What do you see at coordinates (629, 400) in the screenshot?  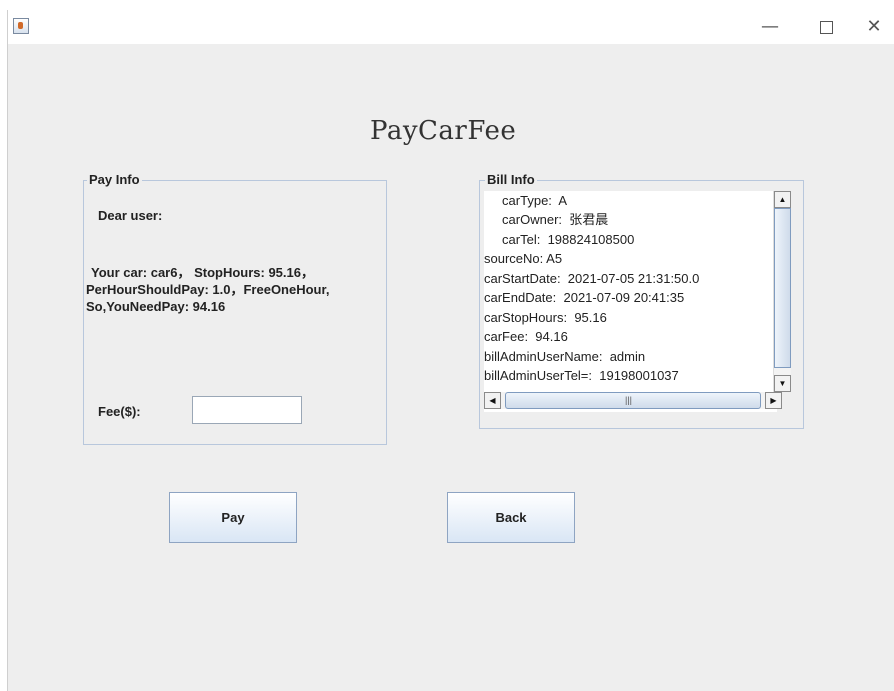 I see `grip-icon: |||` at bounding box center [629, 400].